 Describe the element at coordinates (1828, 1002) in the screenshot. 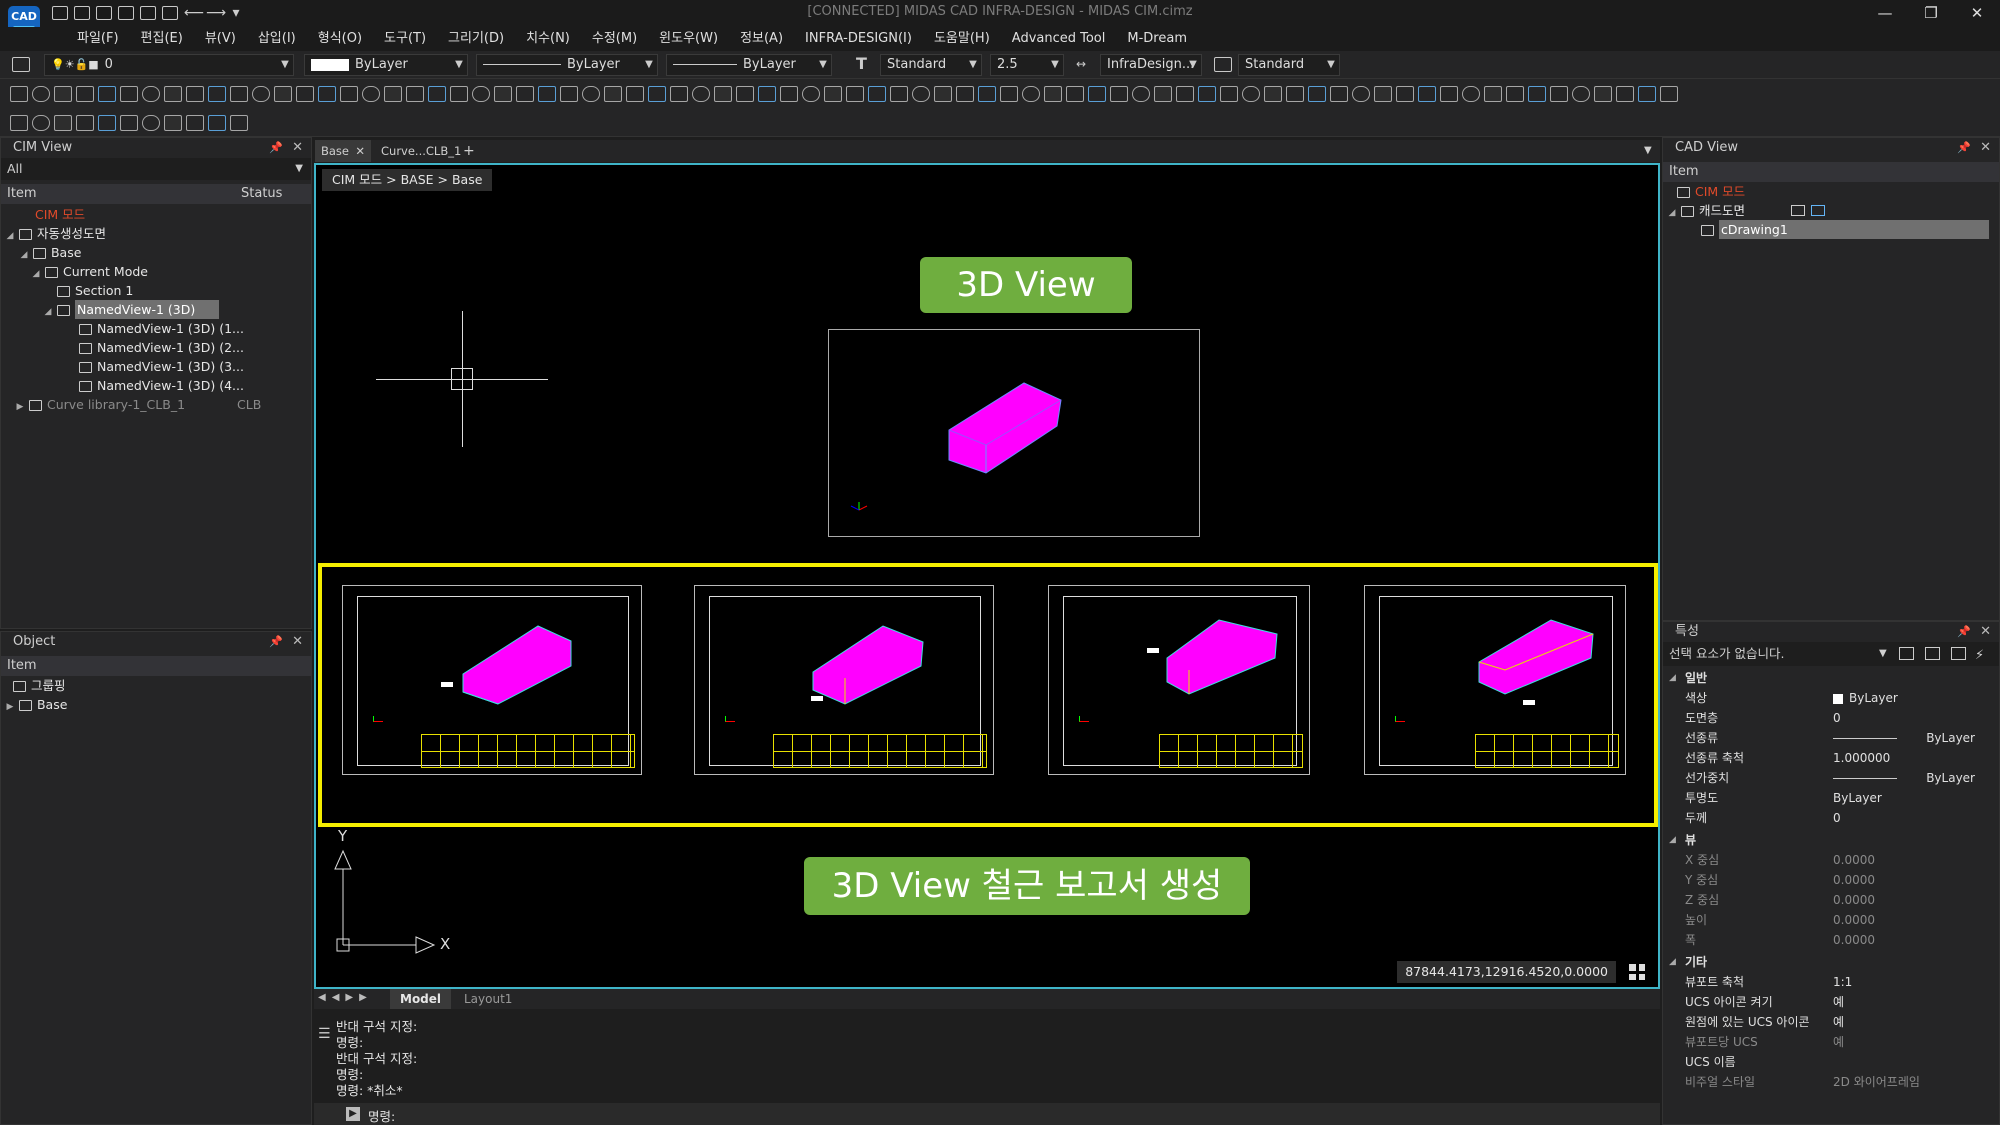

I see `prop-ucs-icon-on: UCS 아이콘 켜기 예` at that location.